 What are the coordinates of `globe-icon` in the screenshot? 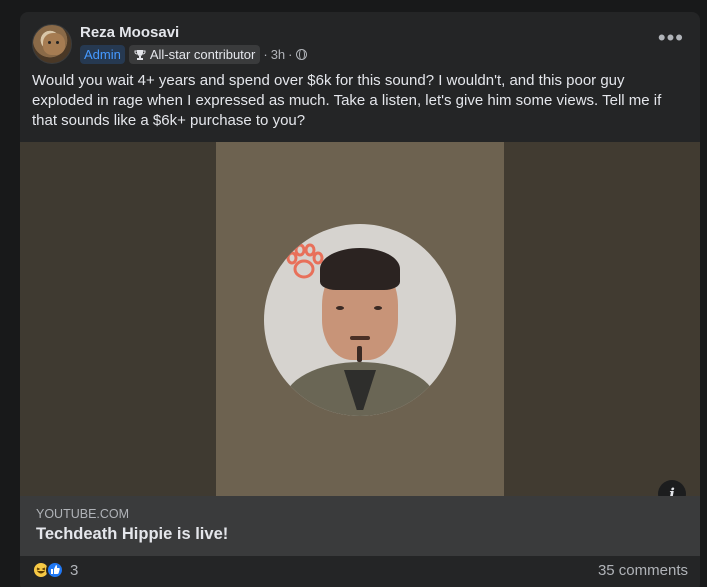 It's located at (301, 54).